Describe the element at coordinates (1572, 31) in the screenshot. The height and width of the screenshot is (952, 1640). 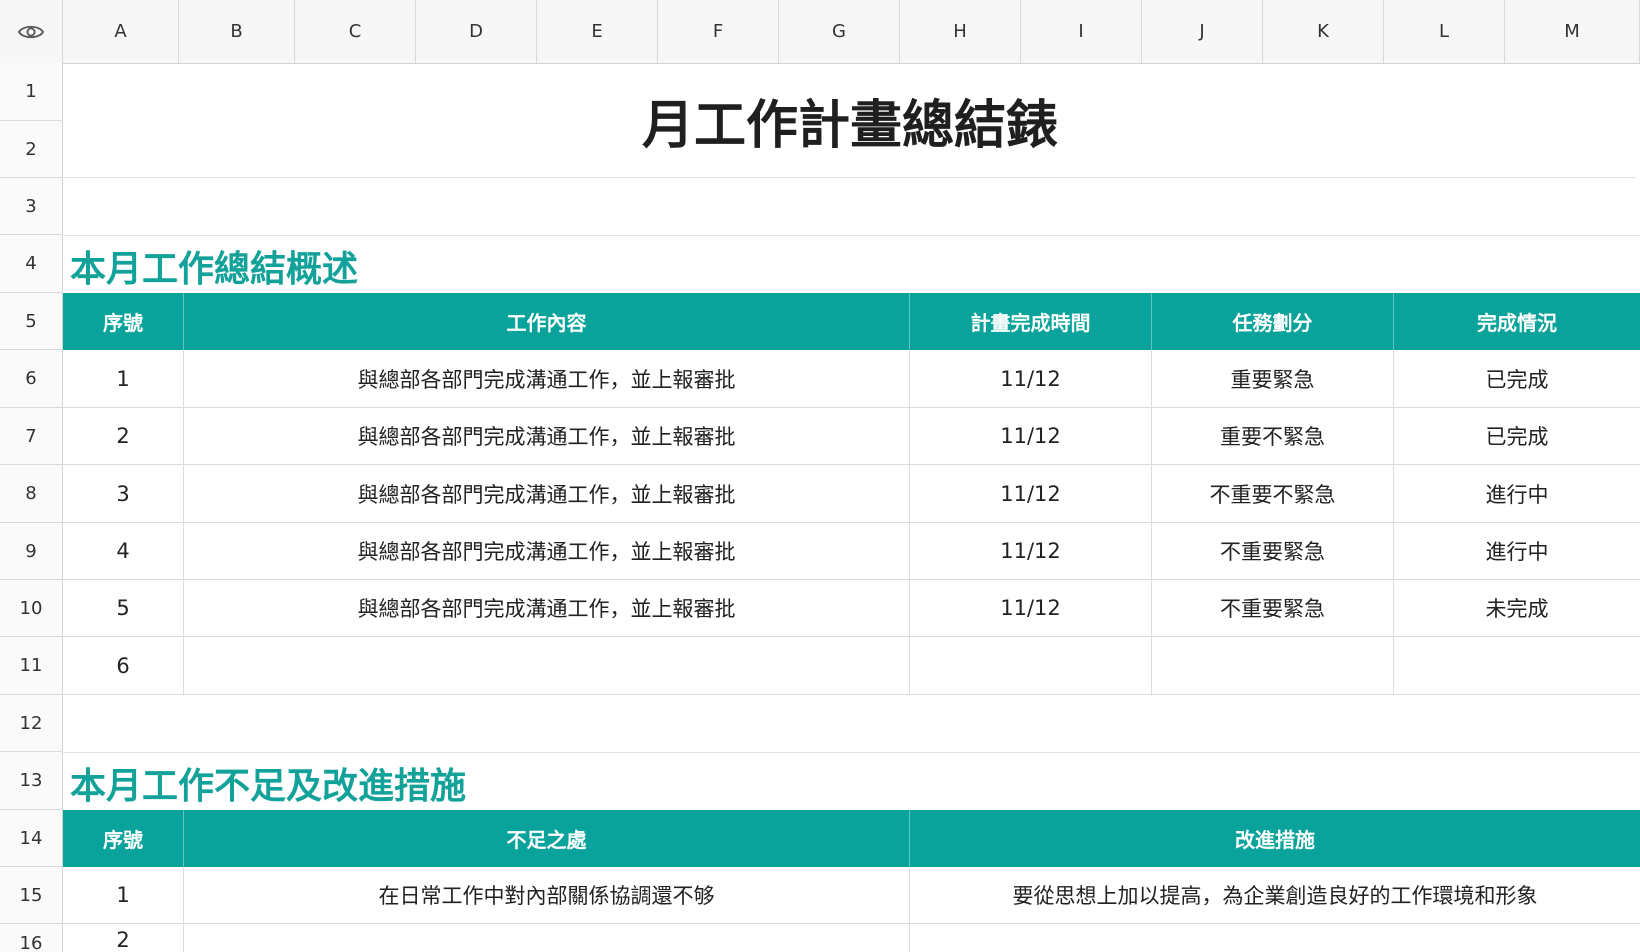
I see `column-header-m: M` at that location.